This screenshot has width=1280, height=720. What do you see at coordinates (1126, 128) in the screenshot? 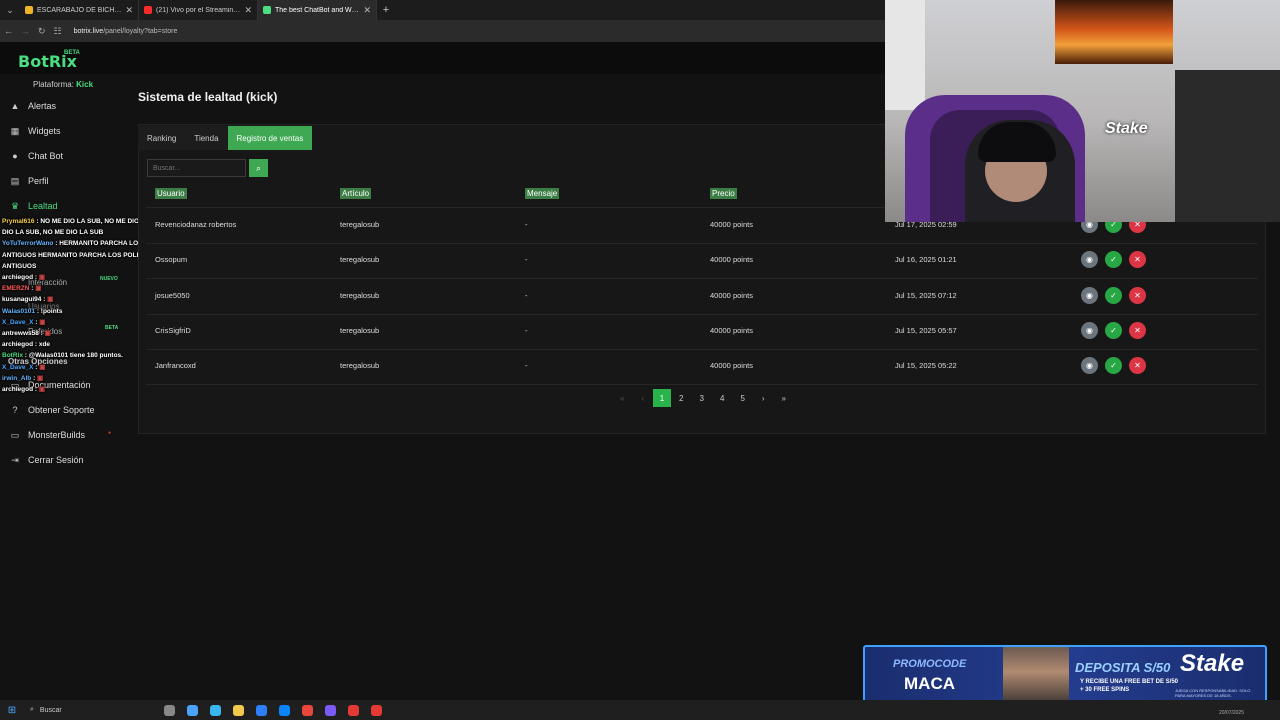
I see `webcam-stake-logo: Stake` at bounding box center [1126, 128].